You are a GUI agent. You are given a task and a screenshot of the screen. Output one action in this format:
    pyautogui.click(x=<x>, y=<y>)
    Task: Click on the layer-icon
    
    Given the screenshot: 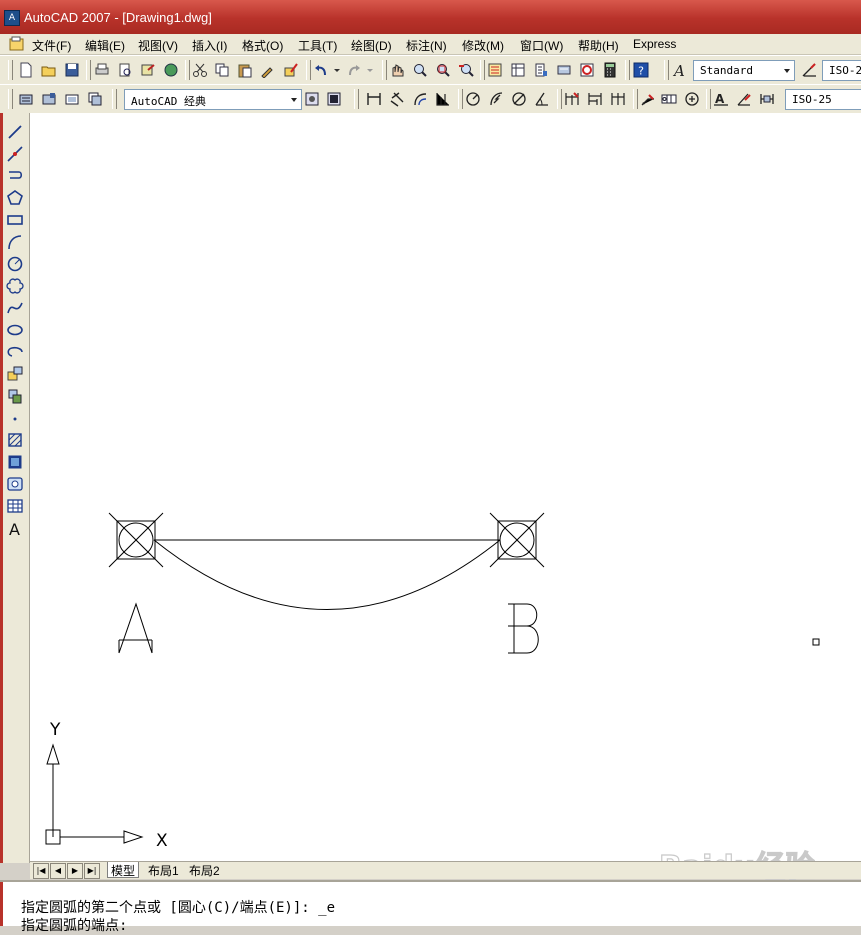 What is the action you would take?
    pyautogui.click(x=26, y=99)
    